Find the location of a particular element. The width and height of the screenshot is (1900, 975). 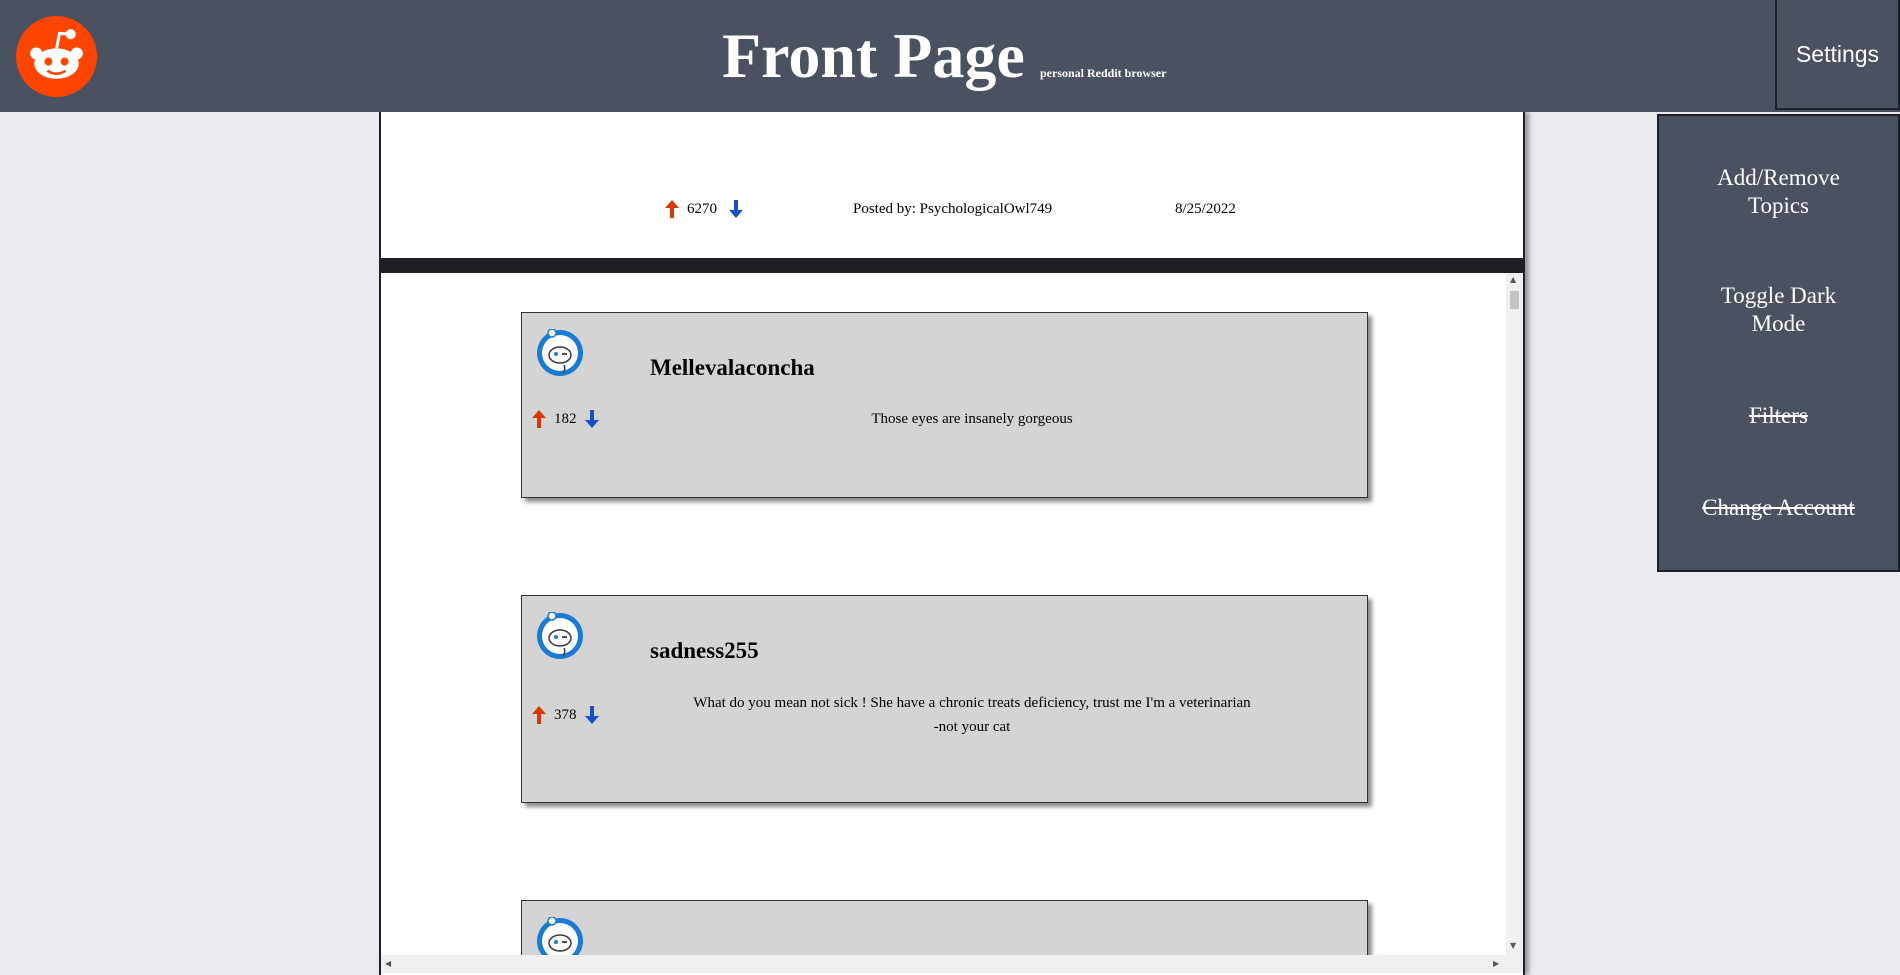

comment-author: sadness255 is located at coordinates (704, 651).